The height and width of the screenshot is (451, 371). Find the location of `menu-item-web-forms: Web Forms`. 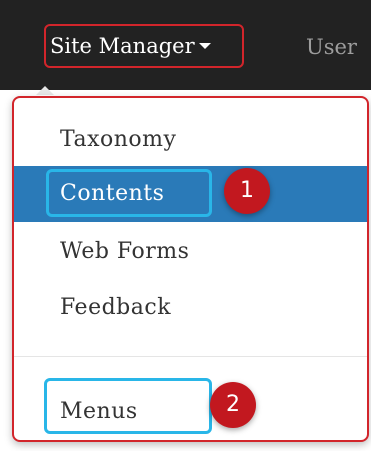

menu-item-web-forms: Web Forms is located at coordinates (190, 252).